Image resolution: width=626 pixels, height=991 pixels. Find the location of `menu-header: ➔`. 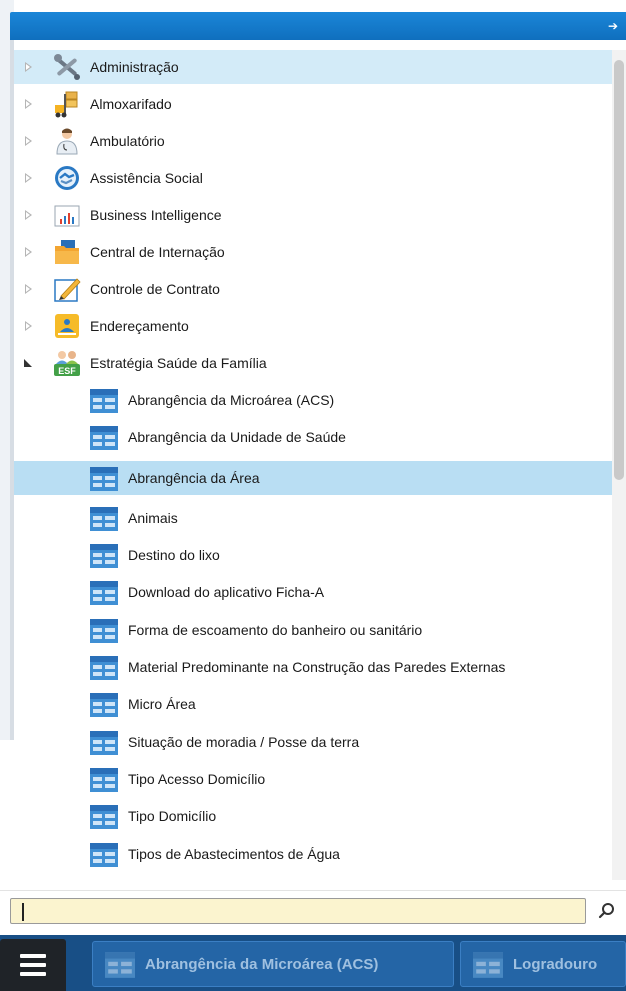

menu-header: ➔ is located at coordinates (318, 26).